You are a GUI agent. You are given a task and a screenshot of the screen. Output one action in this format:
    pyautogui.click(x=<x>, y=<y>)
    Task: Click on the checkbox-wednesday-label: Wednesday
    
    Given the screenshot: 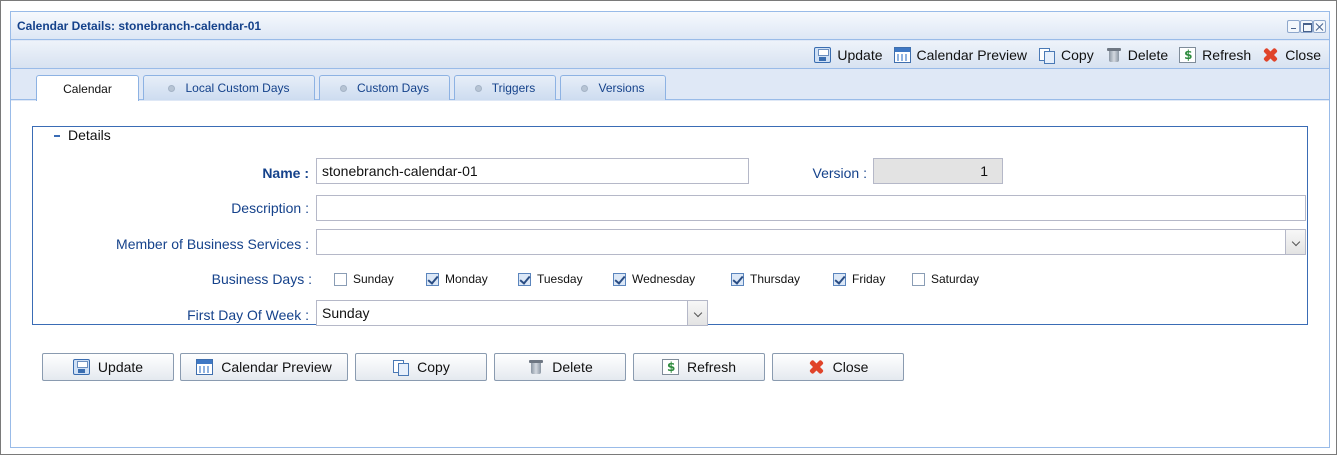 What is the action you would take?
    pyautogui.click(x=664, y=279)
    